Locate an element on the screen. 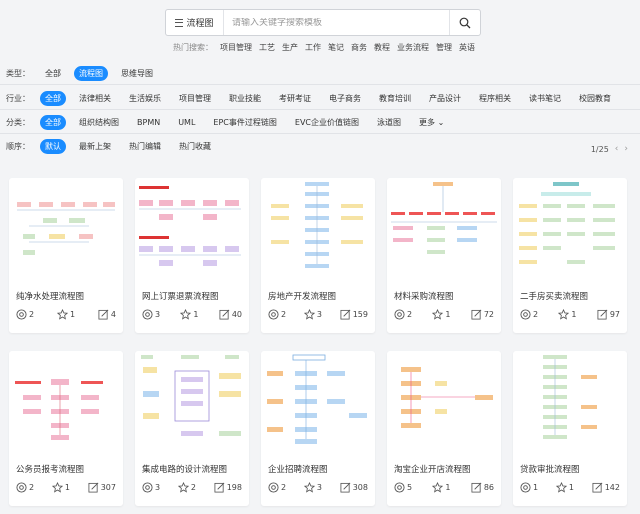 The width and height of the screenshot is (640, 514). edits-count: 97 is located at coordinates (608, 314).